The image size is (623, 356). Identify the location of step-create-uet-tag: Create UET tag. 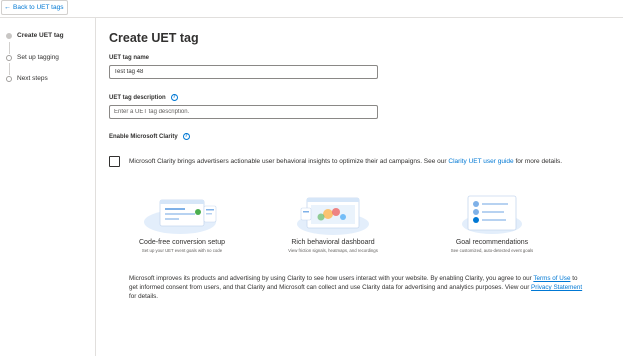
(35, 35).